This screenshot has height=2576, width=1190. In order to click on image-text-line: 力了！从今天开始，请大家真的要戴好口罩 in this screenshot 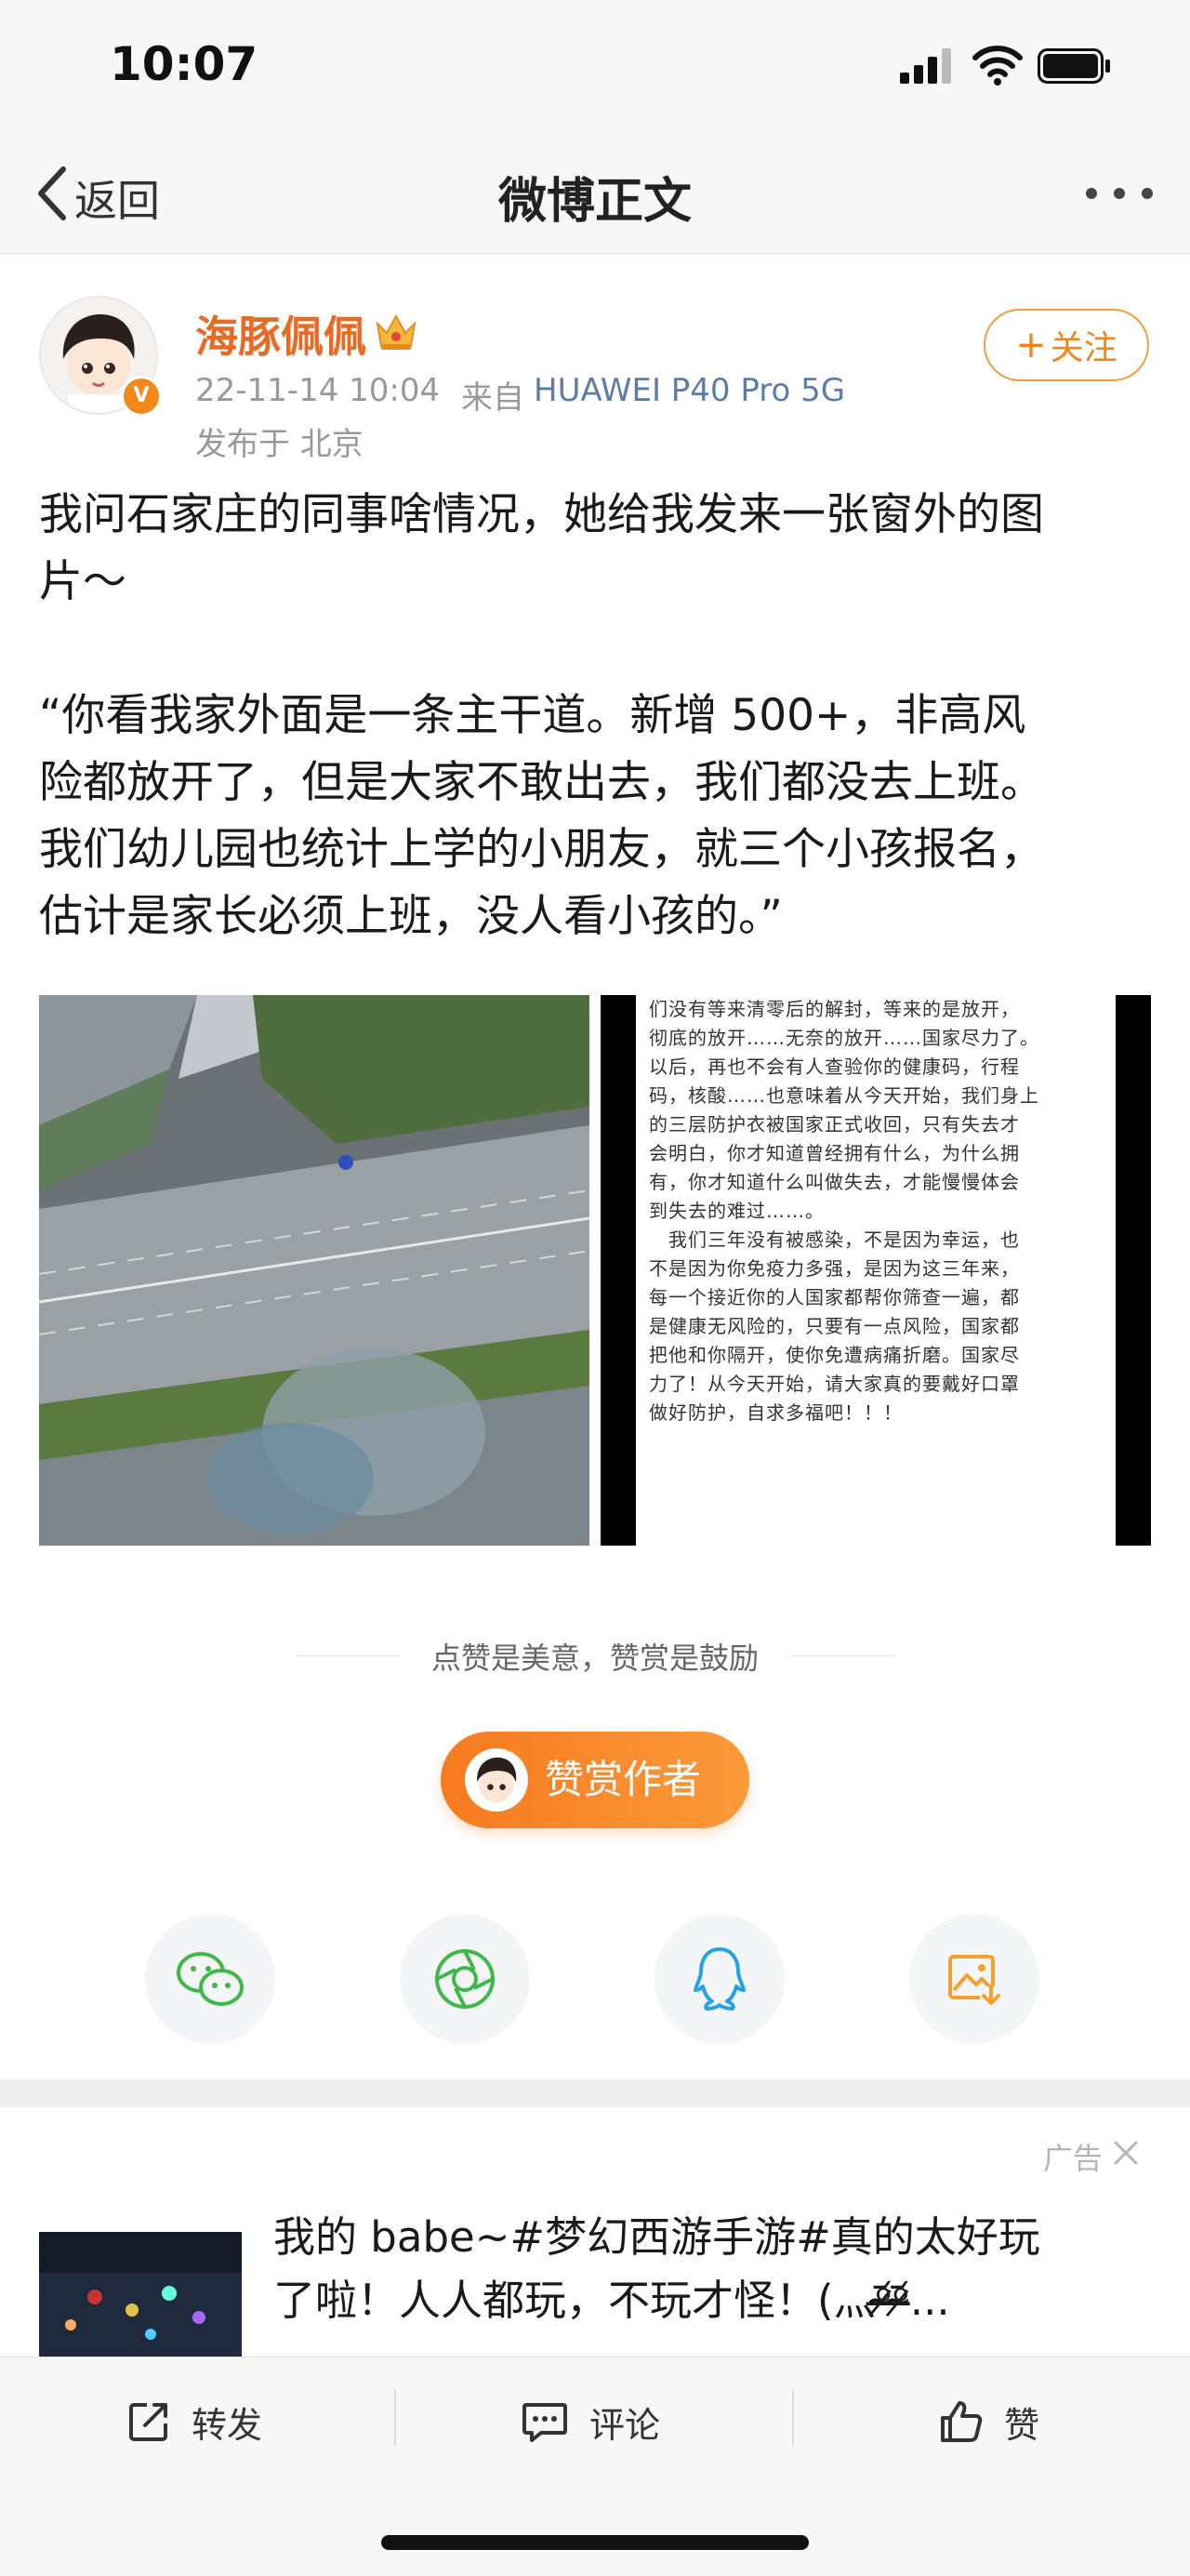, I will do `click(834, 1384)`.